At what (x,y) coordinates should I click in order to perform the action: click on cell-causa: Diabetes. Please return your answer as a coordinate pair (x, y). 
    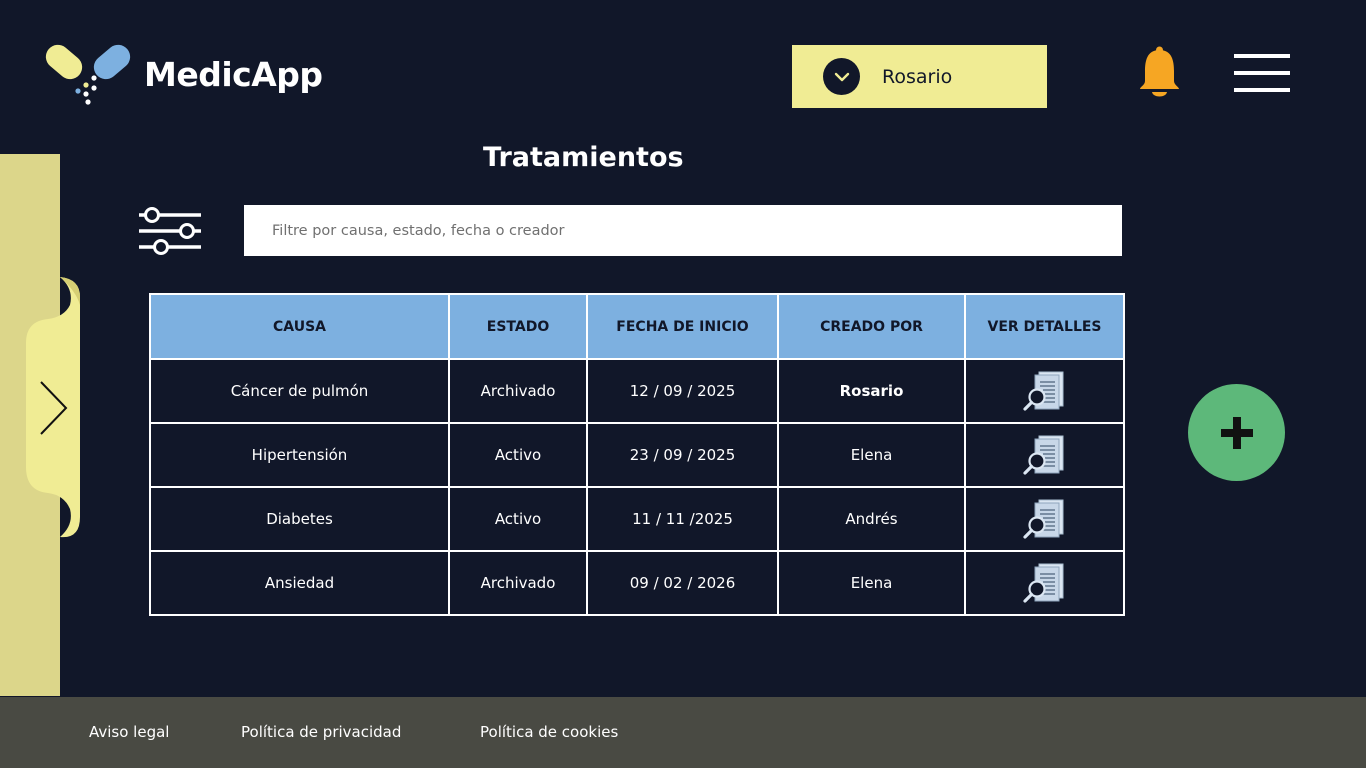
    Looking at the image, I should click on (299, 519).